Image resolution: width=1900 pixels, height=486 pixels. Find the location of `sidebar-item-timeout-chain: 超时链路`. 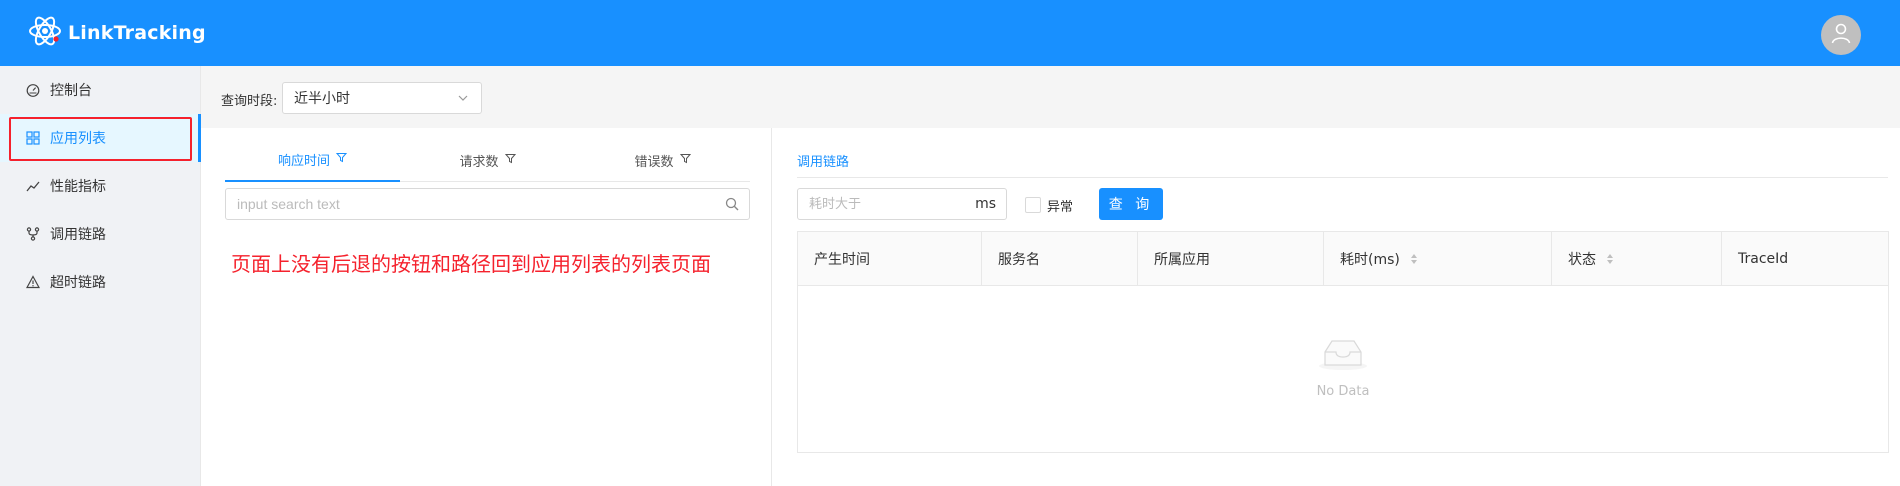

sidebar-item-timeout-chain: 超时链路 is located at coordinates (100, 282).